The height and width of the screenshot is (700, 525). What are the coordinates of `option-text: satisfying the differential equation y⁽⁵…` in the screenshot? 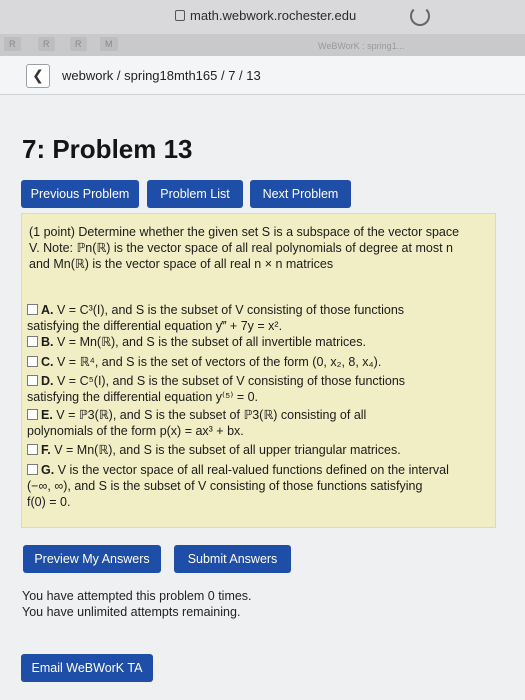 It's located at (143, 397).